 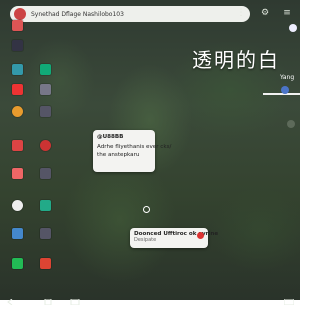 What do you see at coordinates (130, 14) in the screenshot?
I see `search-bar: Synethad Dflage Nashilobo103` at bounding box center [130, 14].